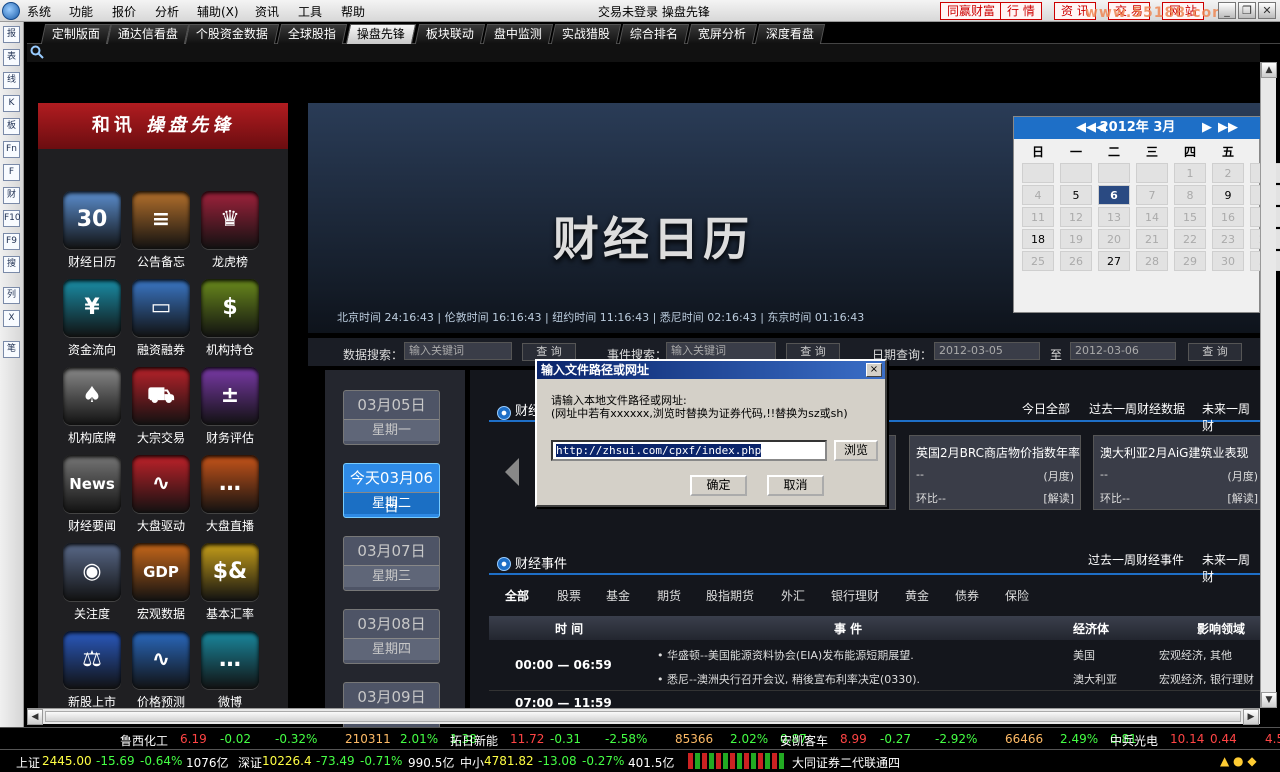 The image size is (1280, 772). What do you see at coordinates (1134, 740) in the screenshot?
I see `ticker-name: 中兵光电` at bounding box center [1134, 740].